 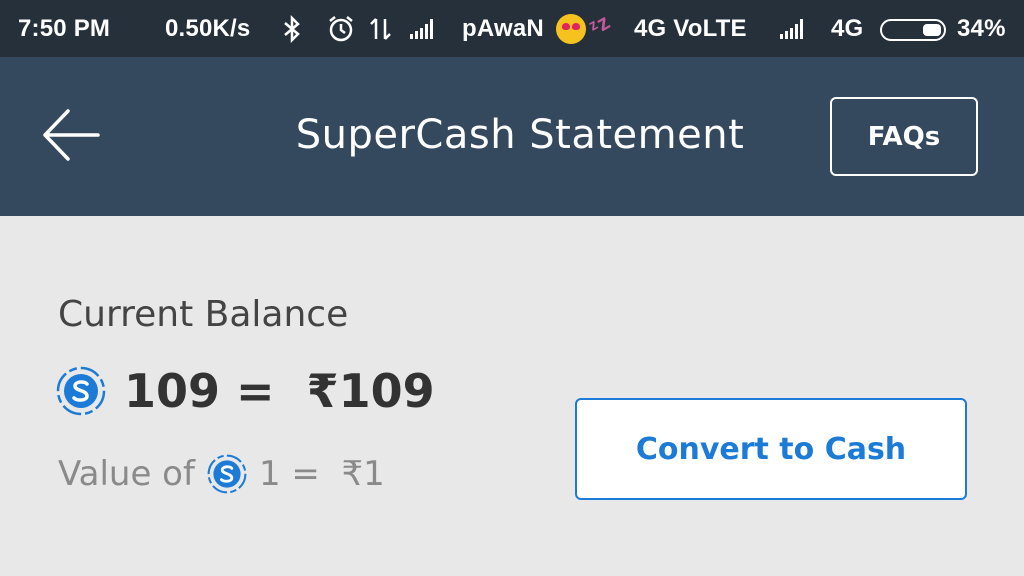 What do you see at coordinates (599, 24) in the screenshot?
I see `sleep-icon: ᶻz` at bounding box center [599, 24].